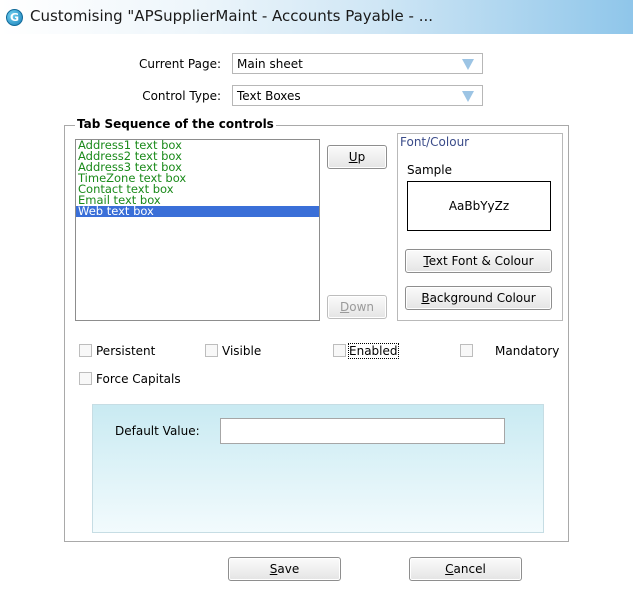 The width and height of the screenshot is (633, 590). Describe the element at coordinates (211, 350) in the screenshot. I see `visible-checkbox` at that location.